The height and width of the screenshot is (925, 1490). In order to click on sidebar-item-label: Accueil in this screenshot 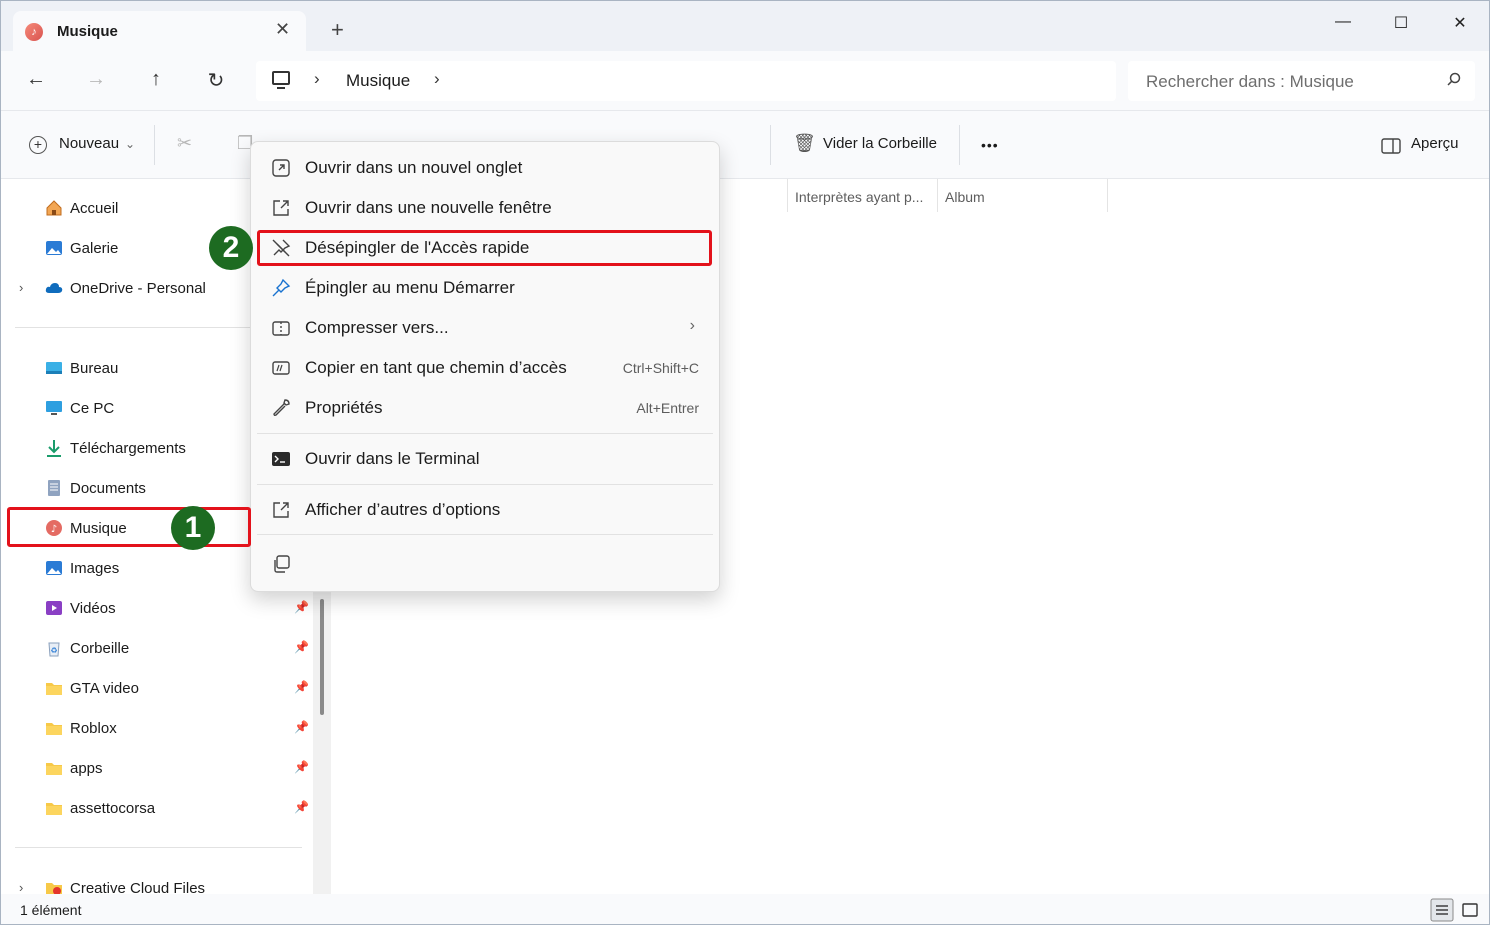, I will do `click(94, 208)`.